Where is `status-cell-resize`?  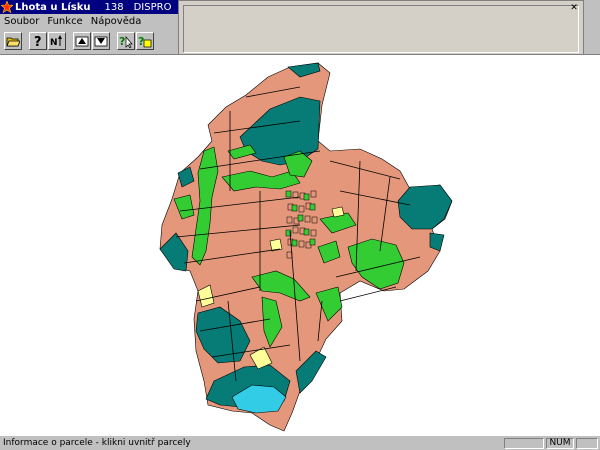
status-cell-resize is located at coordinates (587, 443).